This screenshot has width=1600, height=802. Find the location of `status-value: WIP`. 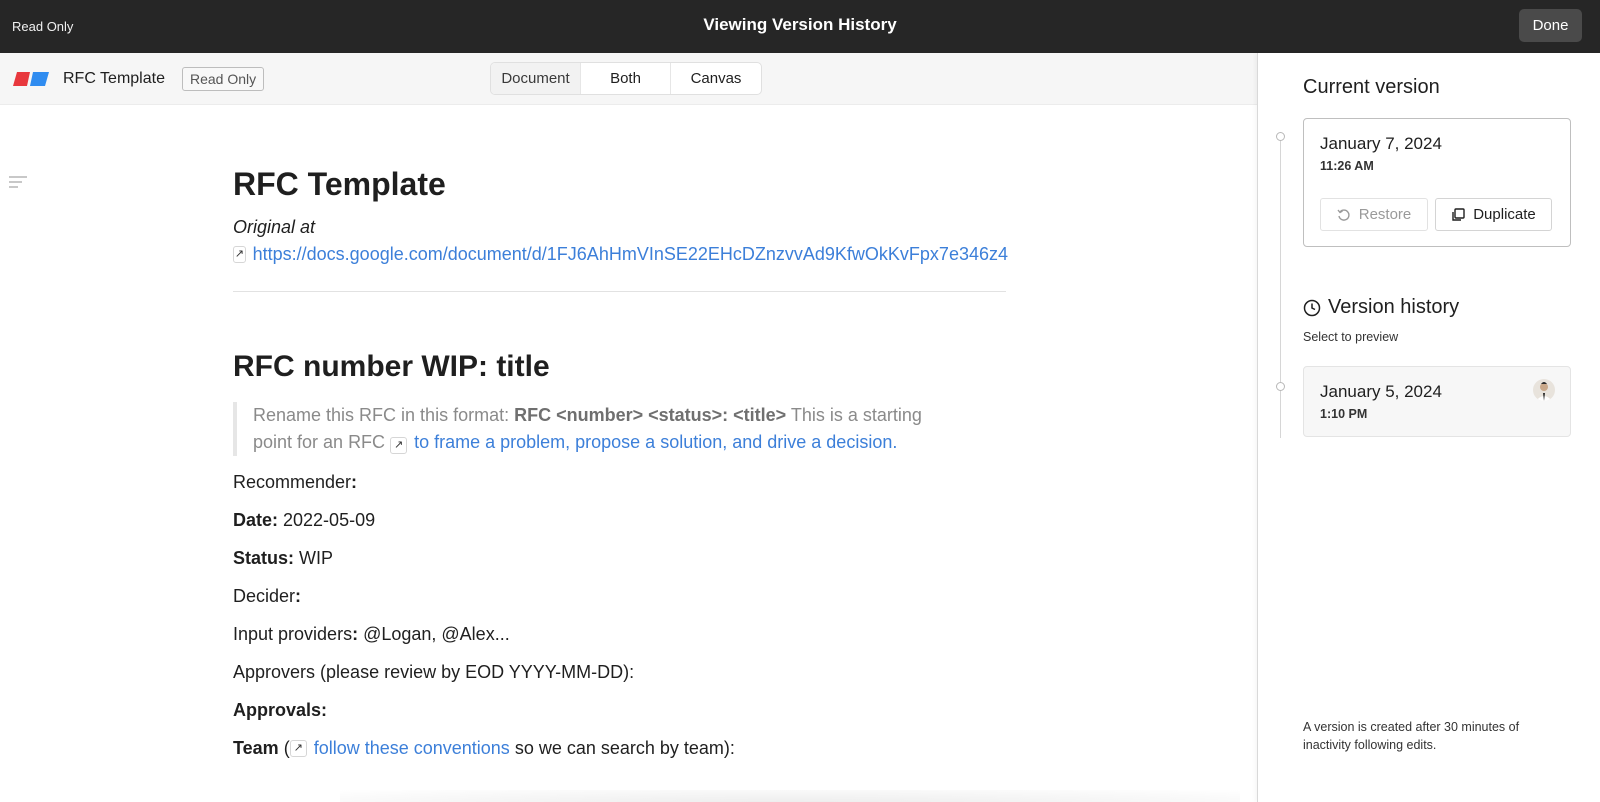

status-value: WIP is located at coordinates (314, 558).